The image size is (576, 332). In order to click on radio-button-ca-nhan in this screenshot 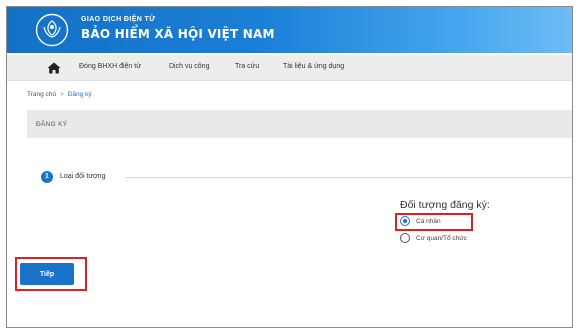, I will do `click(405, 221)`.